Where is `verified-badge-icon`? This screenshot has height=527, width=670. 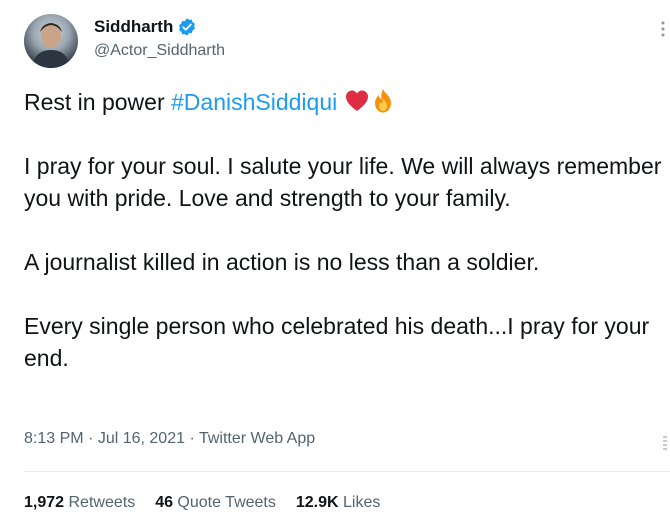
verified-badge-icon is located at coordinates (187, 27).